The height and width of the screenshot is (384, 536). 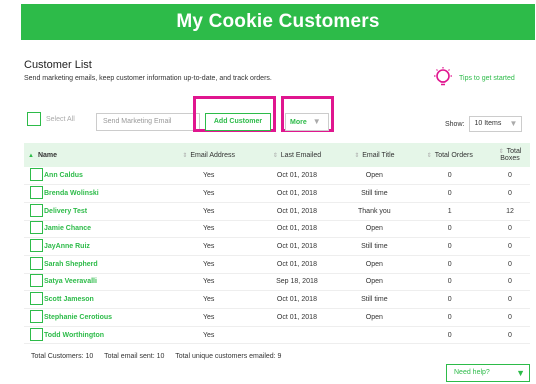 What do you see at coordinates (297, 155) in the screenshot?
I see `column-header-last-emailed: ⇕ Last Emailed` at bounding box center [297, 155].